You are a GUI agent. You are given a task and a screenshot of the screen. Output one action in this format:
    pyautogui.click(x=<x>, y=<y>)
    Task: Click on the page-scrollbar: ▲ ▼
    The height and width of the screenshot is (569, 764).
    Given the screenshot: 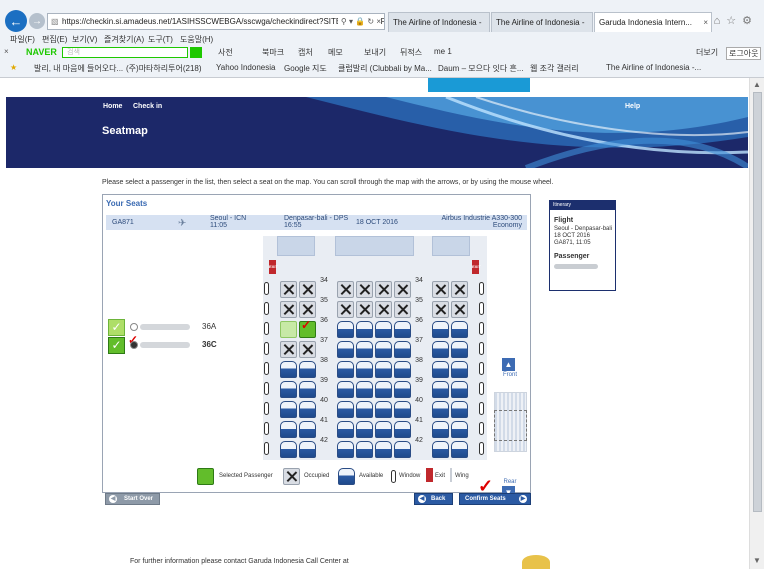 What is the action you would take?
    pyautogui.click(x=756, y=323)
    